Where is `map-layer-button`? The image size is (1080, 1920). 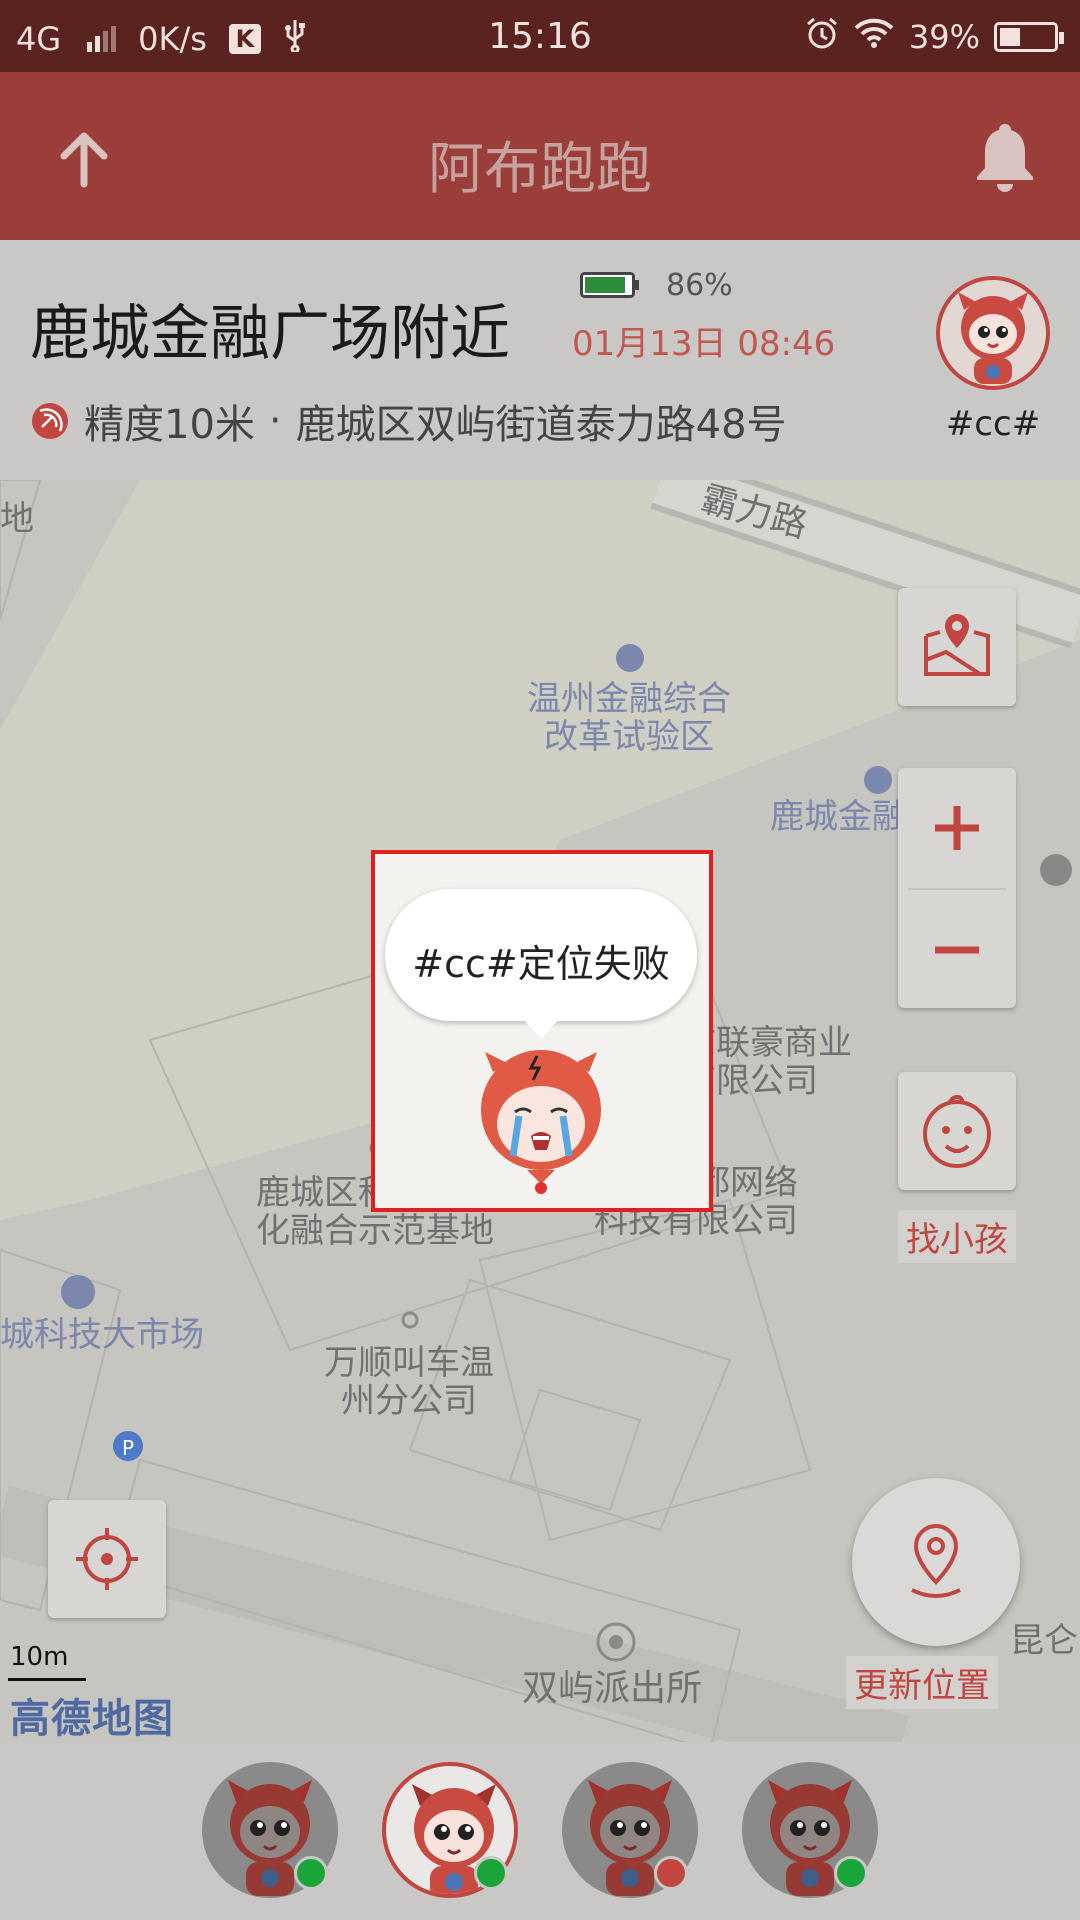
map-layer-button is located at coordinates (957, 647).